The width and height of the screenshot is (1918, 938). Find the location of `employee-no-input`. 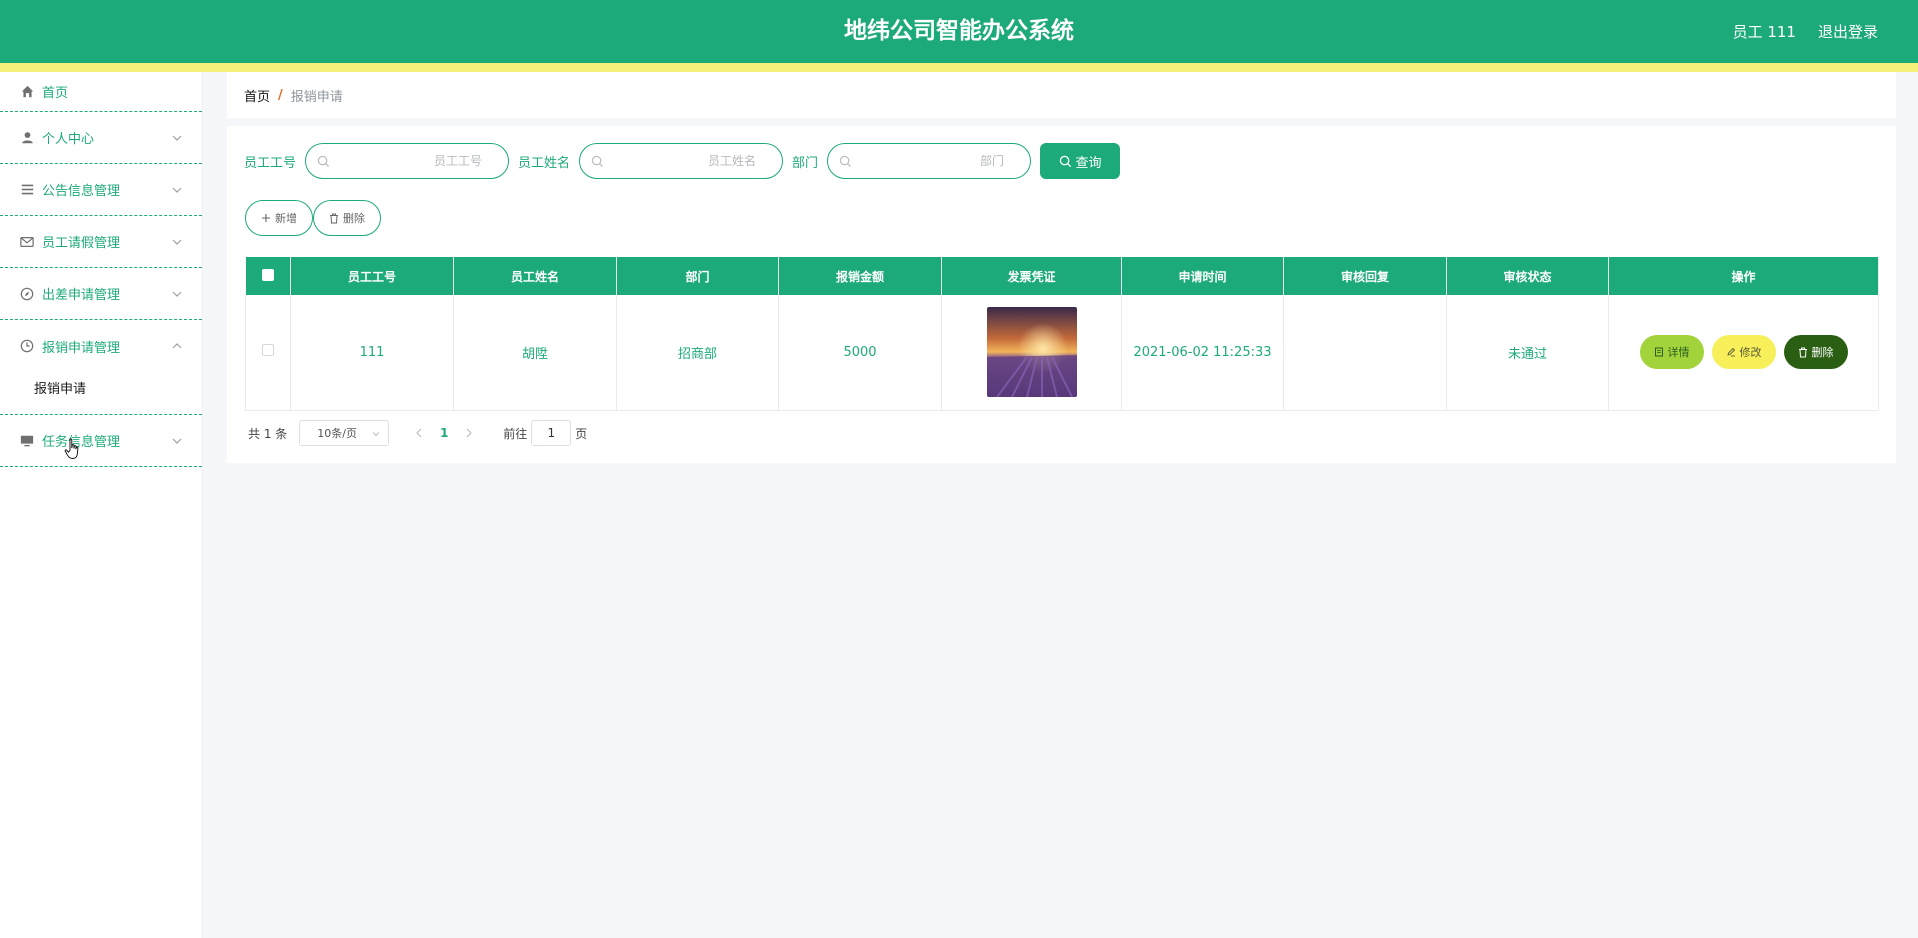

employee-no-input is located at coordinates (407, 161).